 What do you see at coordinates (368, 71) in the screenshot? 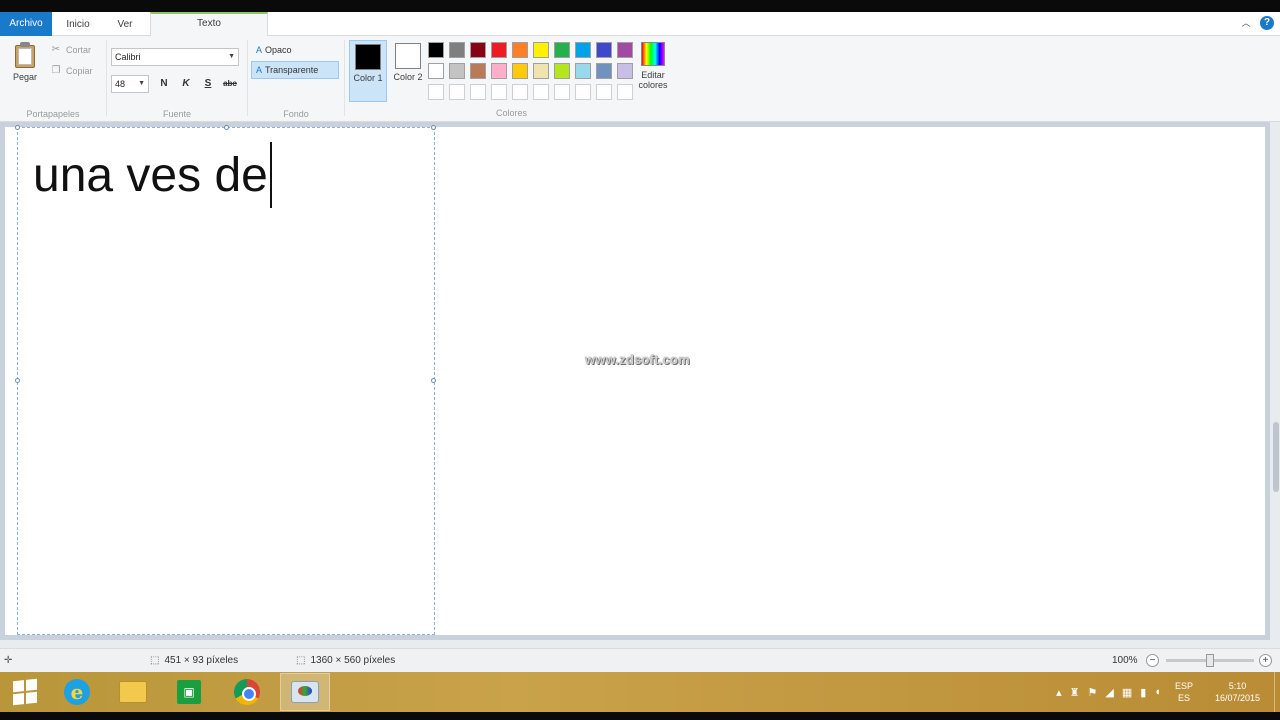
I see `color1-button: Color 1` at bounding box center [368, 71].